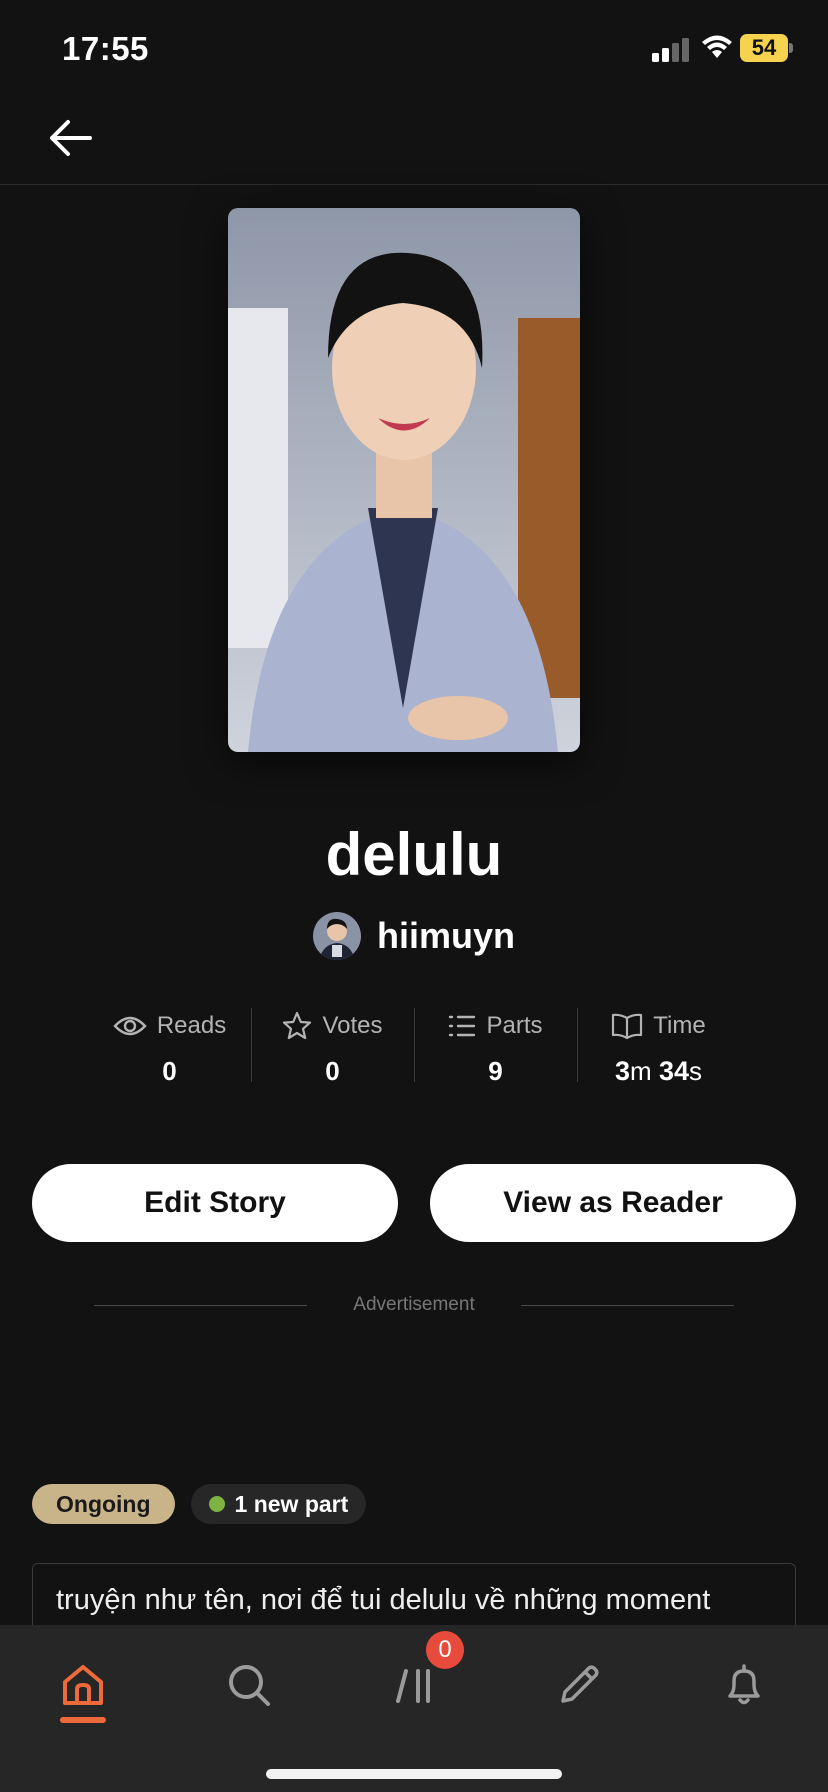 Image resolution: width=828 pixels, height=1792 pixels. I want to click on green-dot-icon, so click(216, 1504).